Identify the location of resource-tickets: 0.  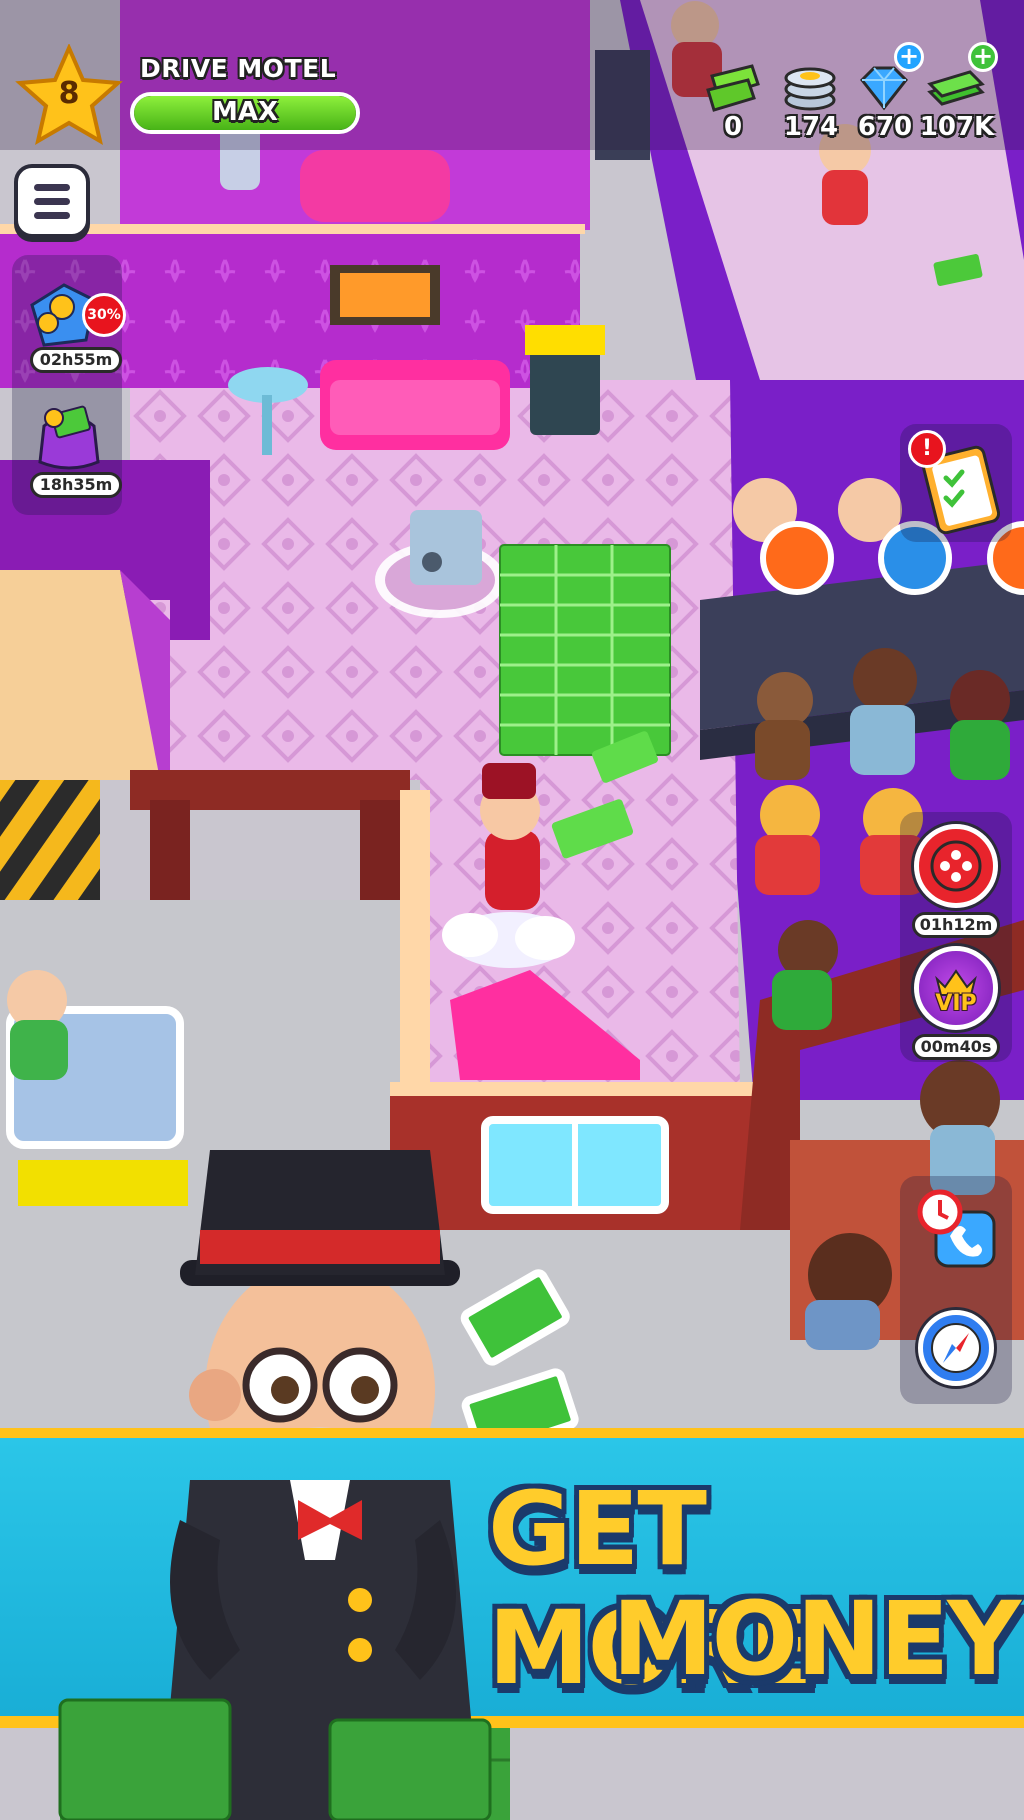
(733, 71).